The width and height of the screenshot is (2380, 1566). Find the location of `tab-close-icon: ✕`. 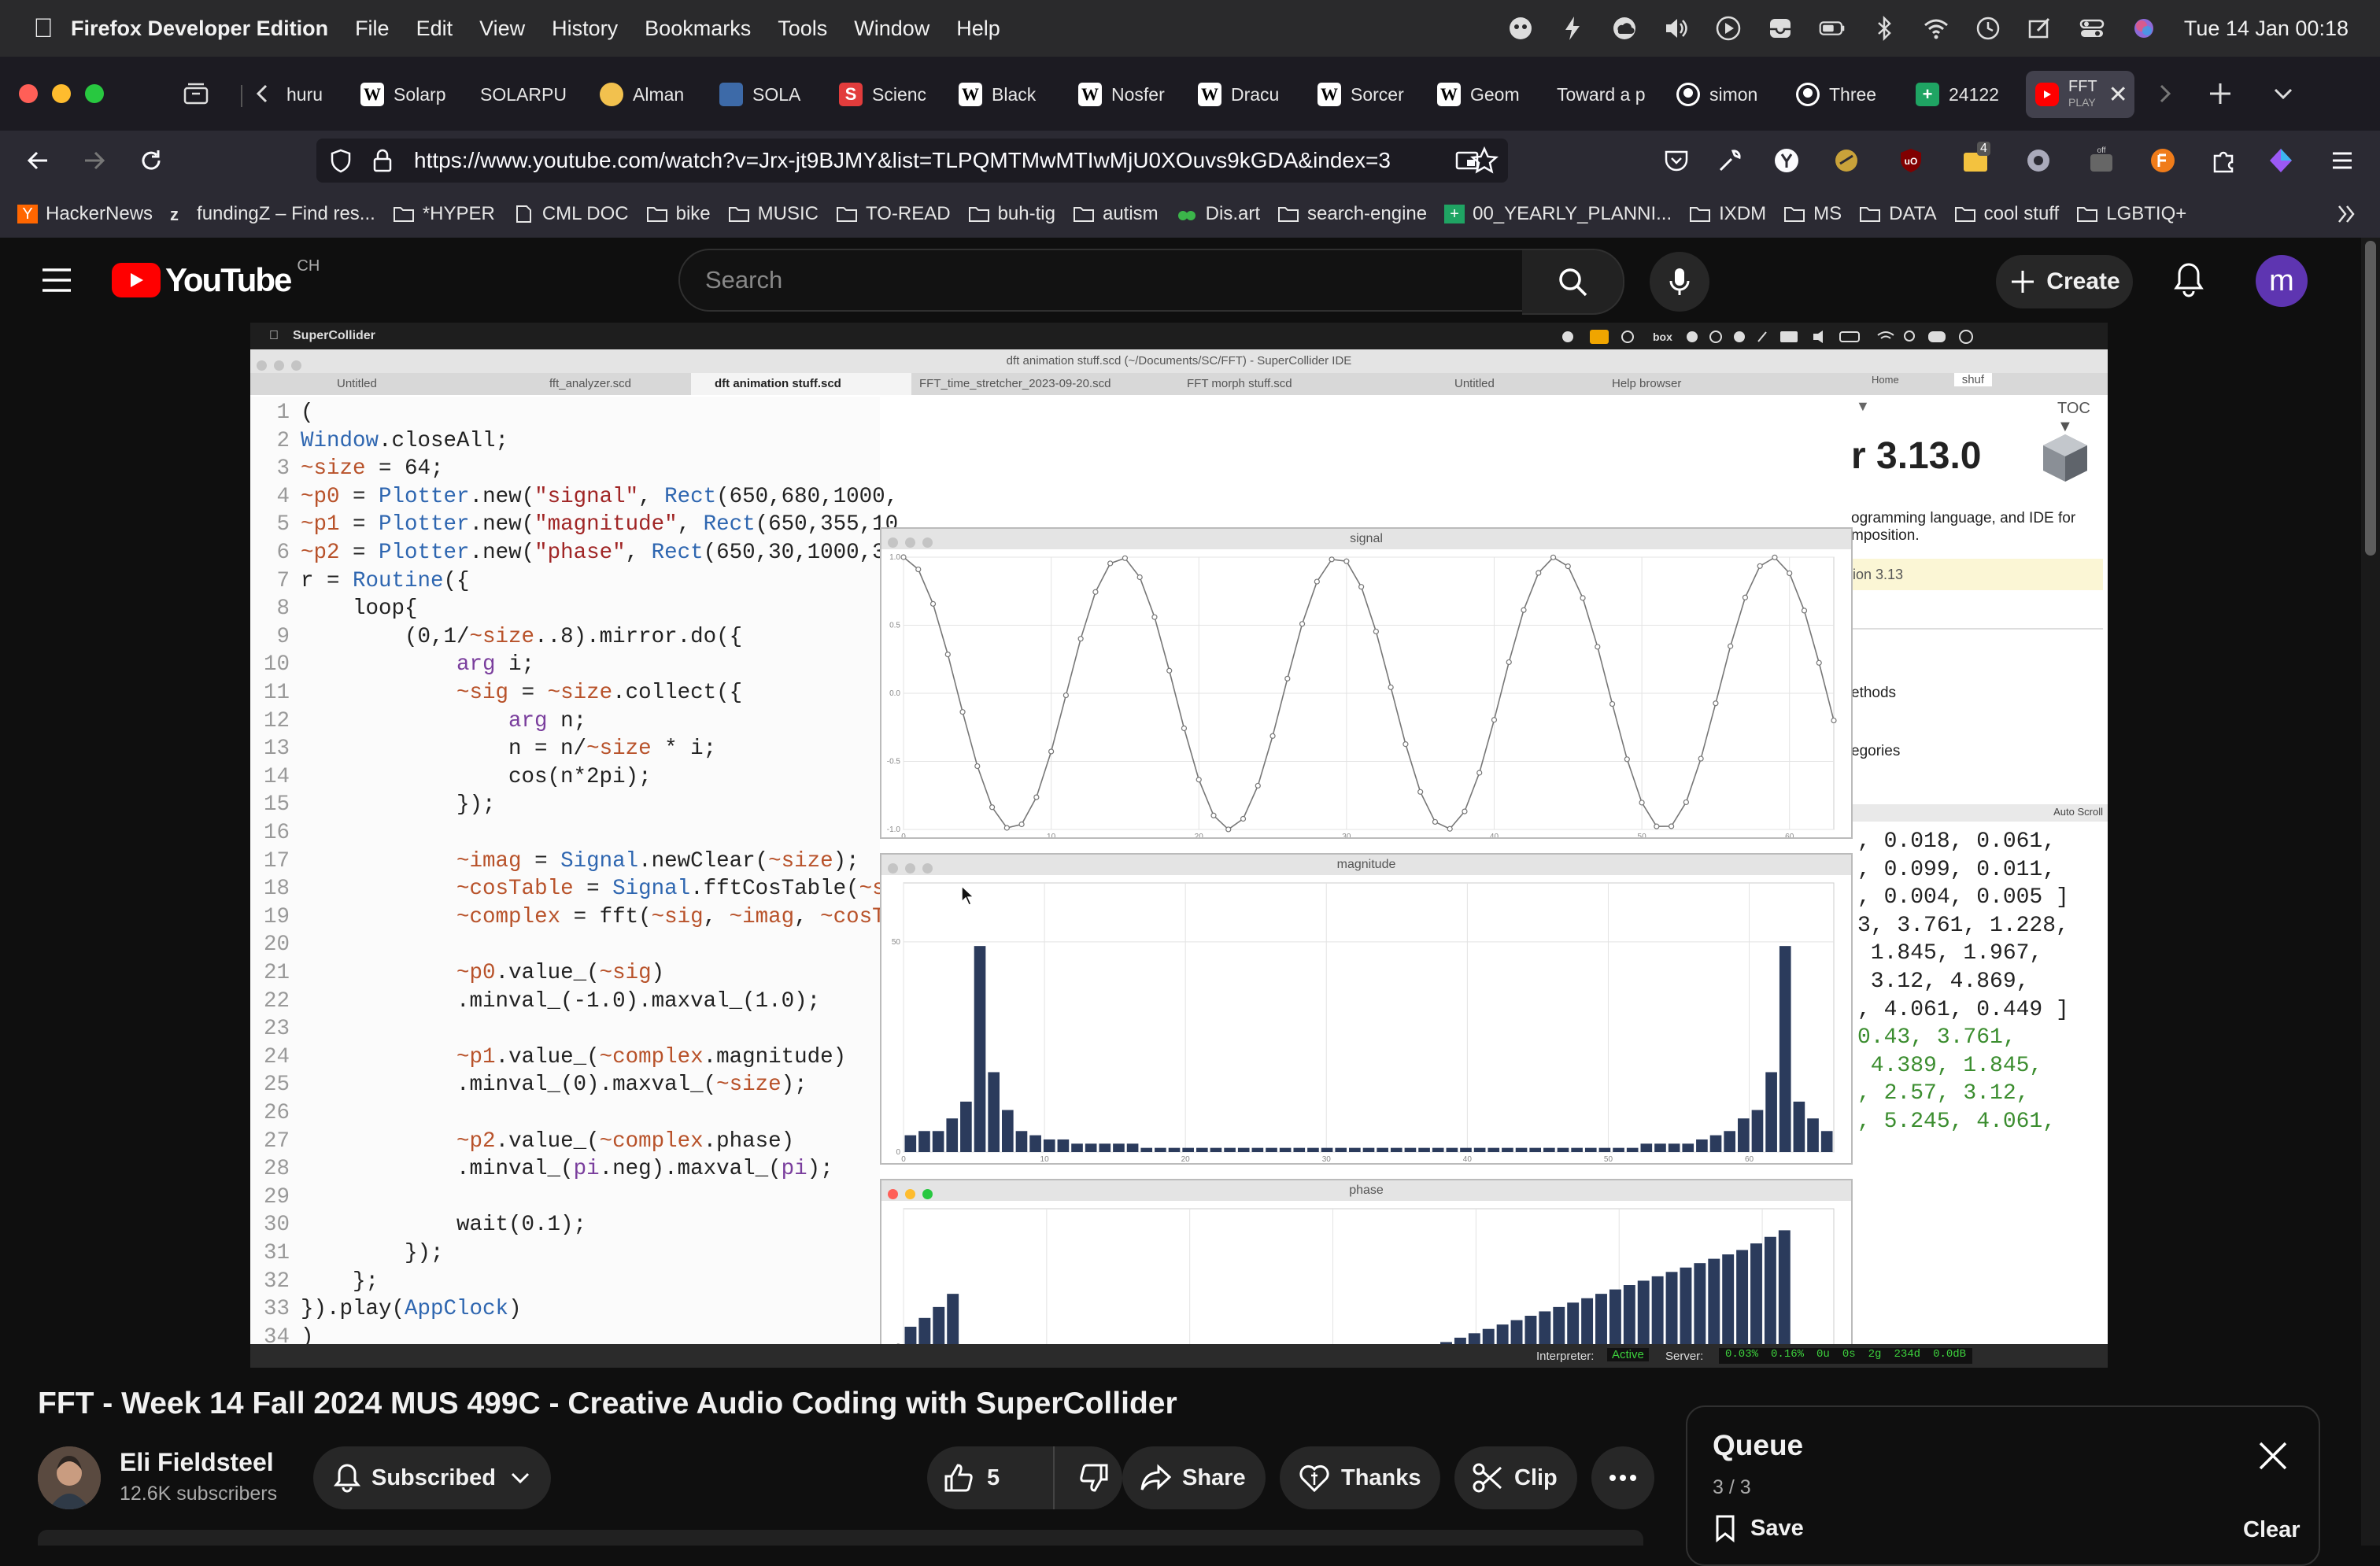

tab-close-icon: ✕ is located at coordinates (2118, 95).